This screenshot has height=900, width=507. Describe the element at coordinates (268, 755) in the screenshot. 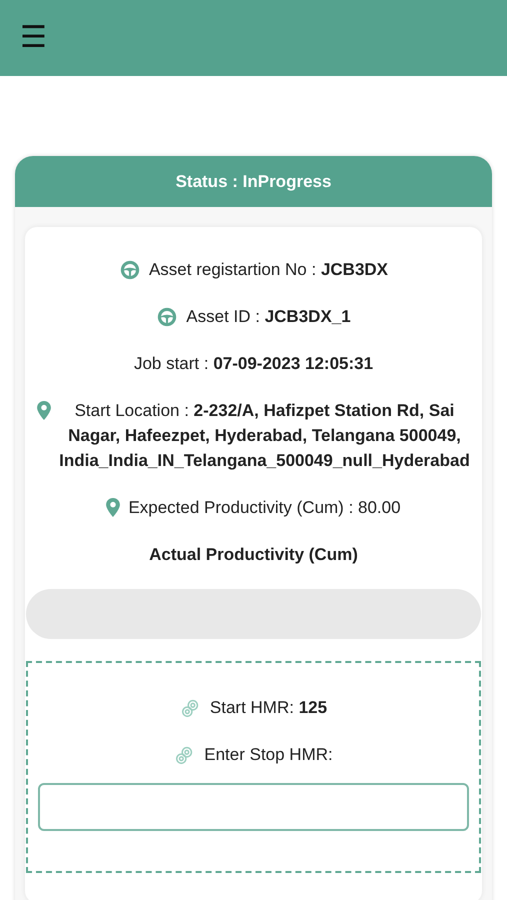

I see `stop-hmr-label: Enter Stop HMR:` at that location.